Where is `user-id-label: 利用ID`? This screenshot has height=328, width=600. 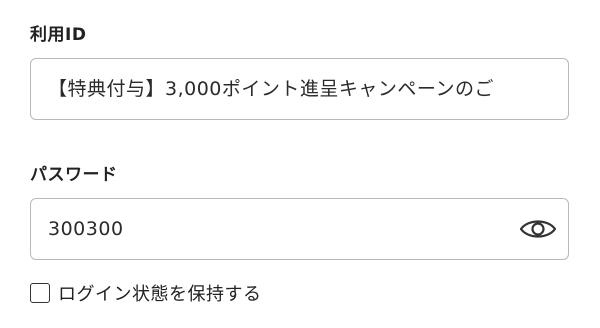 user-id-label: 利用ID is located at coordinates (58, 35).